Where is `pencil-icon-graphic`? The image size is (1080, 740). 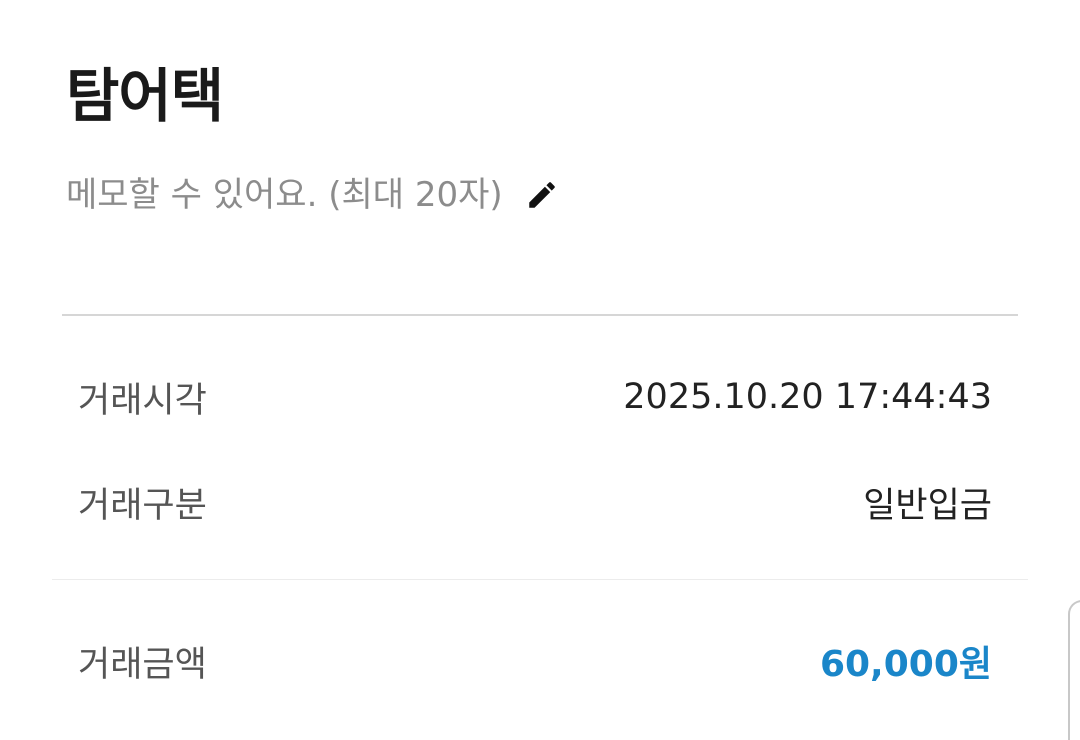
pencil-icon-graphic is located at coordinates (541, 195).